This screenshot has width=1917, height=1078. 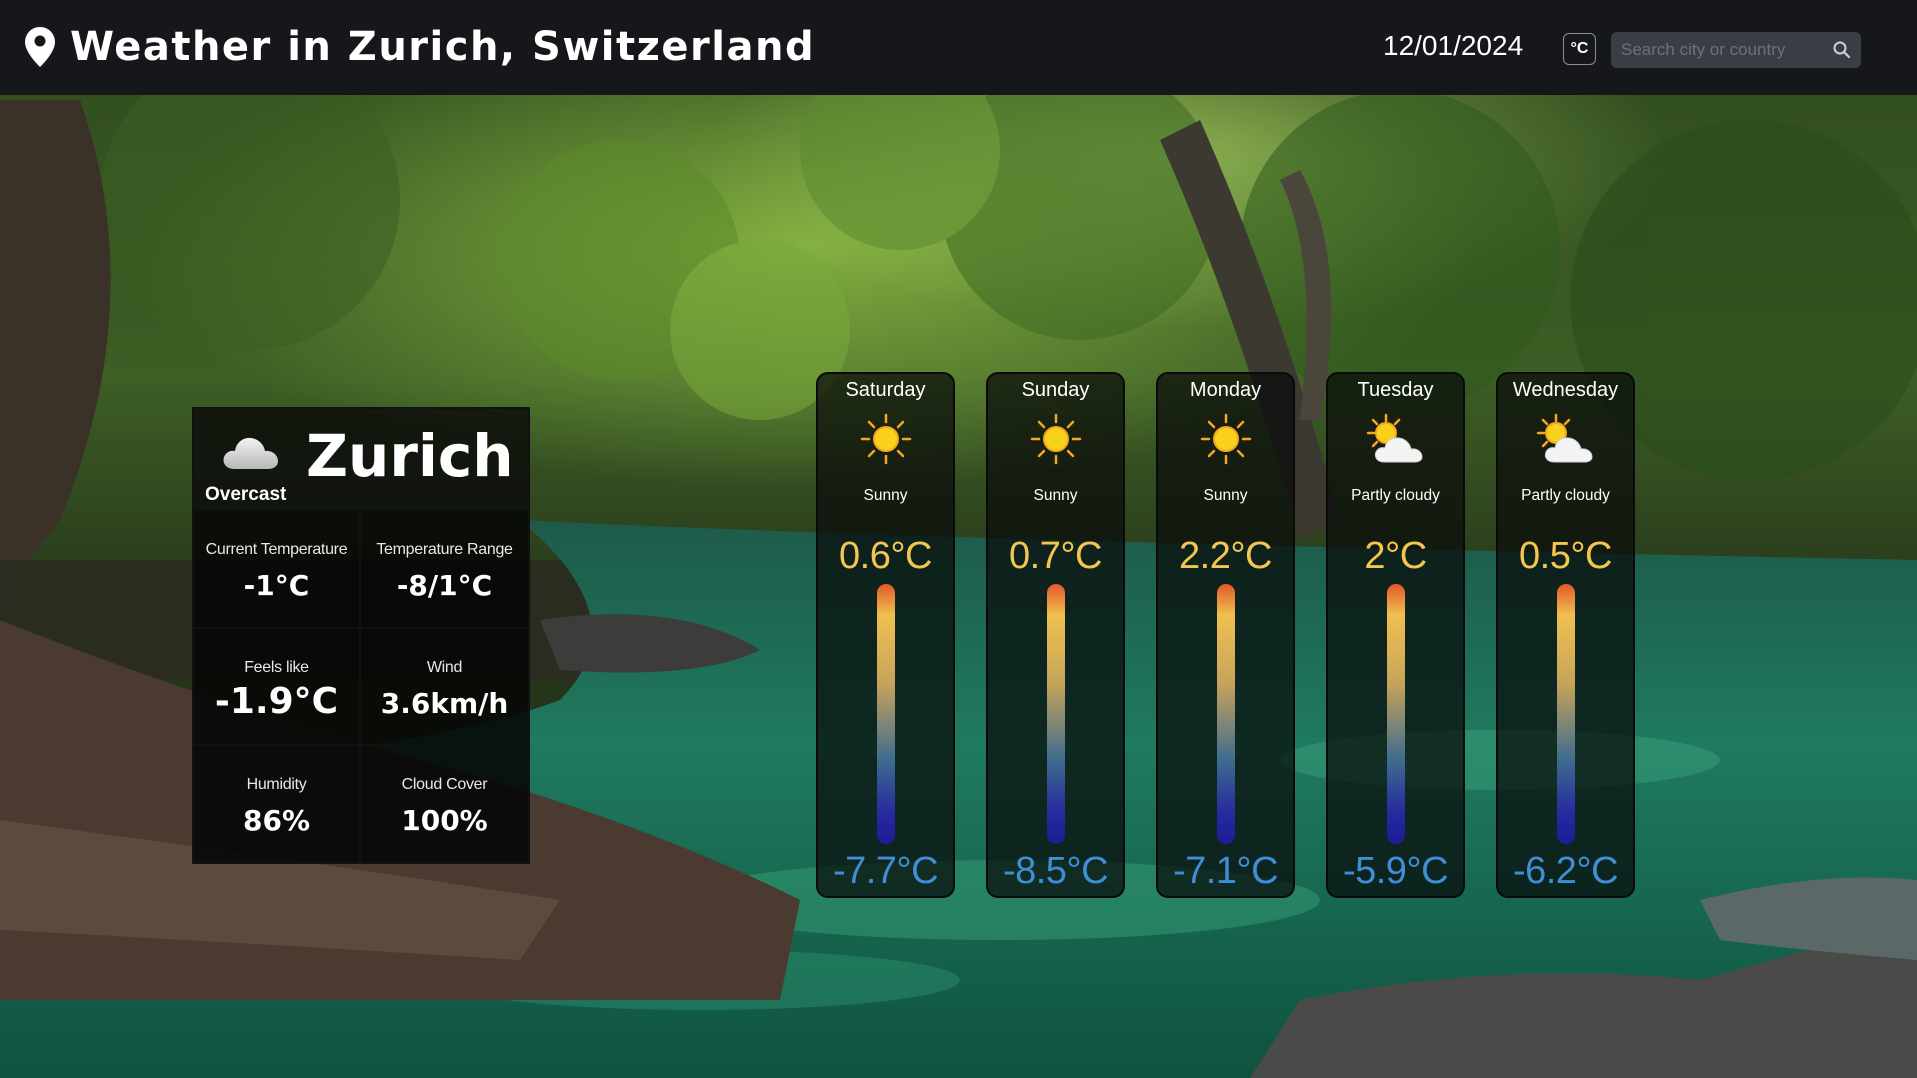 What do you see at coordinates (1842, 50) in the screenshot?
I see `search-icon` at bounding box center [1842, 50].